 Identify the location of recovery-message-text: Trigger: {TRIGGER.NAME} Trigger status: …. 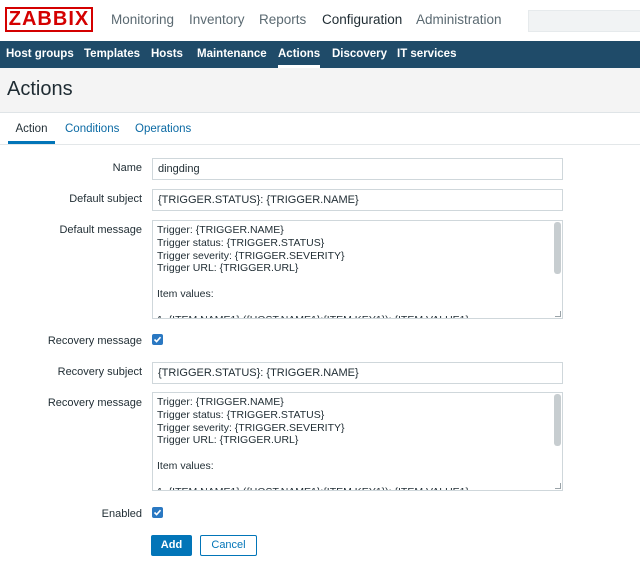
(313, 443).